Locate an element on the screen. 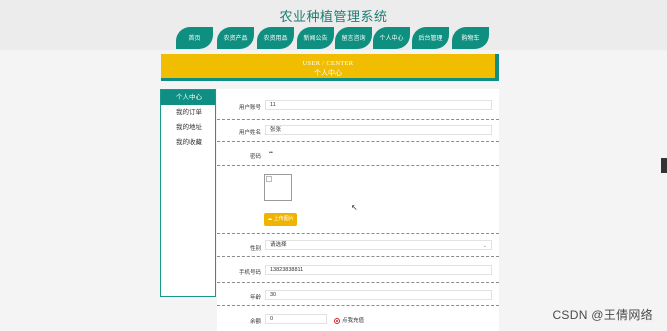  nav-item-user-center: 个人中心 is located at coordinates (391, 38).